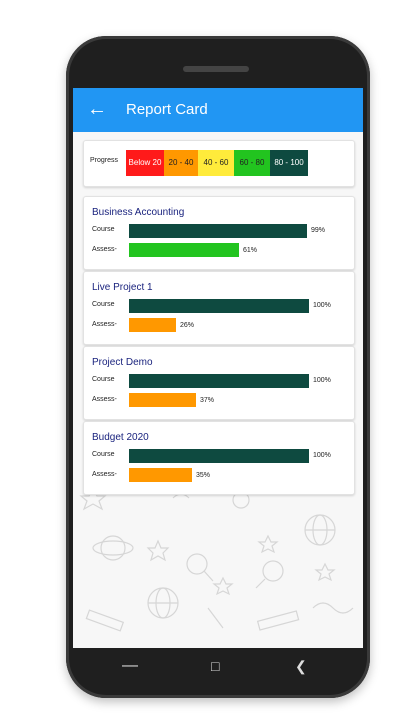 The image size is (396, 723). What do you see at coordinates (215, 618) in the screenshot?
I see `pencil-doodle-icon` at bounding box center [215, 618].